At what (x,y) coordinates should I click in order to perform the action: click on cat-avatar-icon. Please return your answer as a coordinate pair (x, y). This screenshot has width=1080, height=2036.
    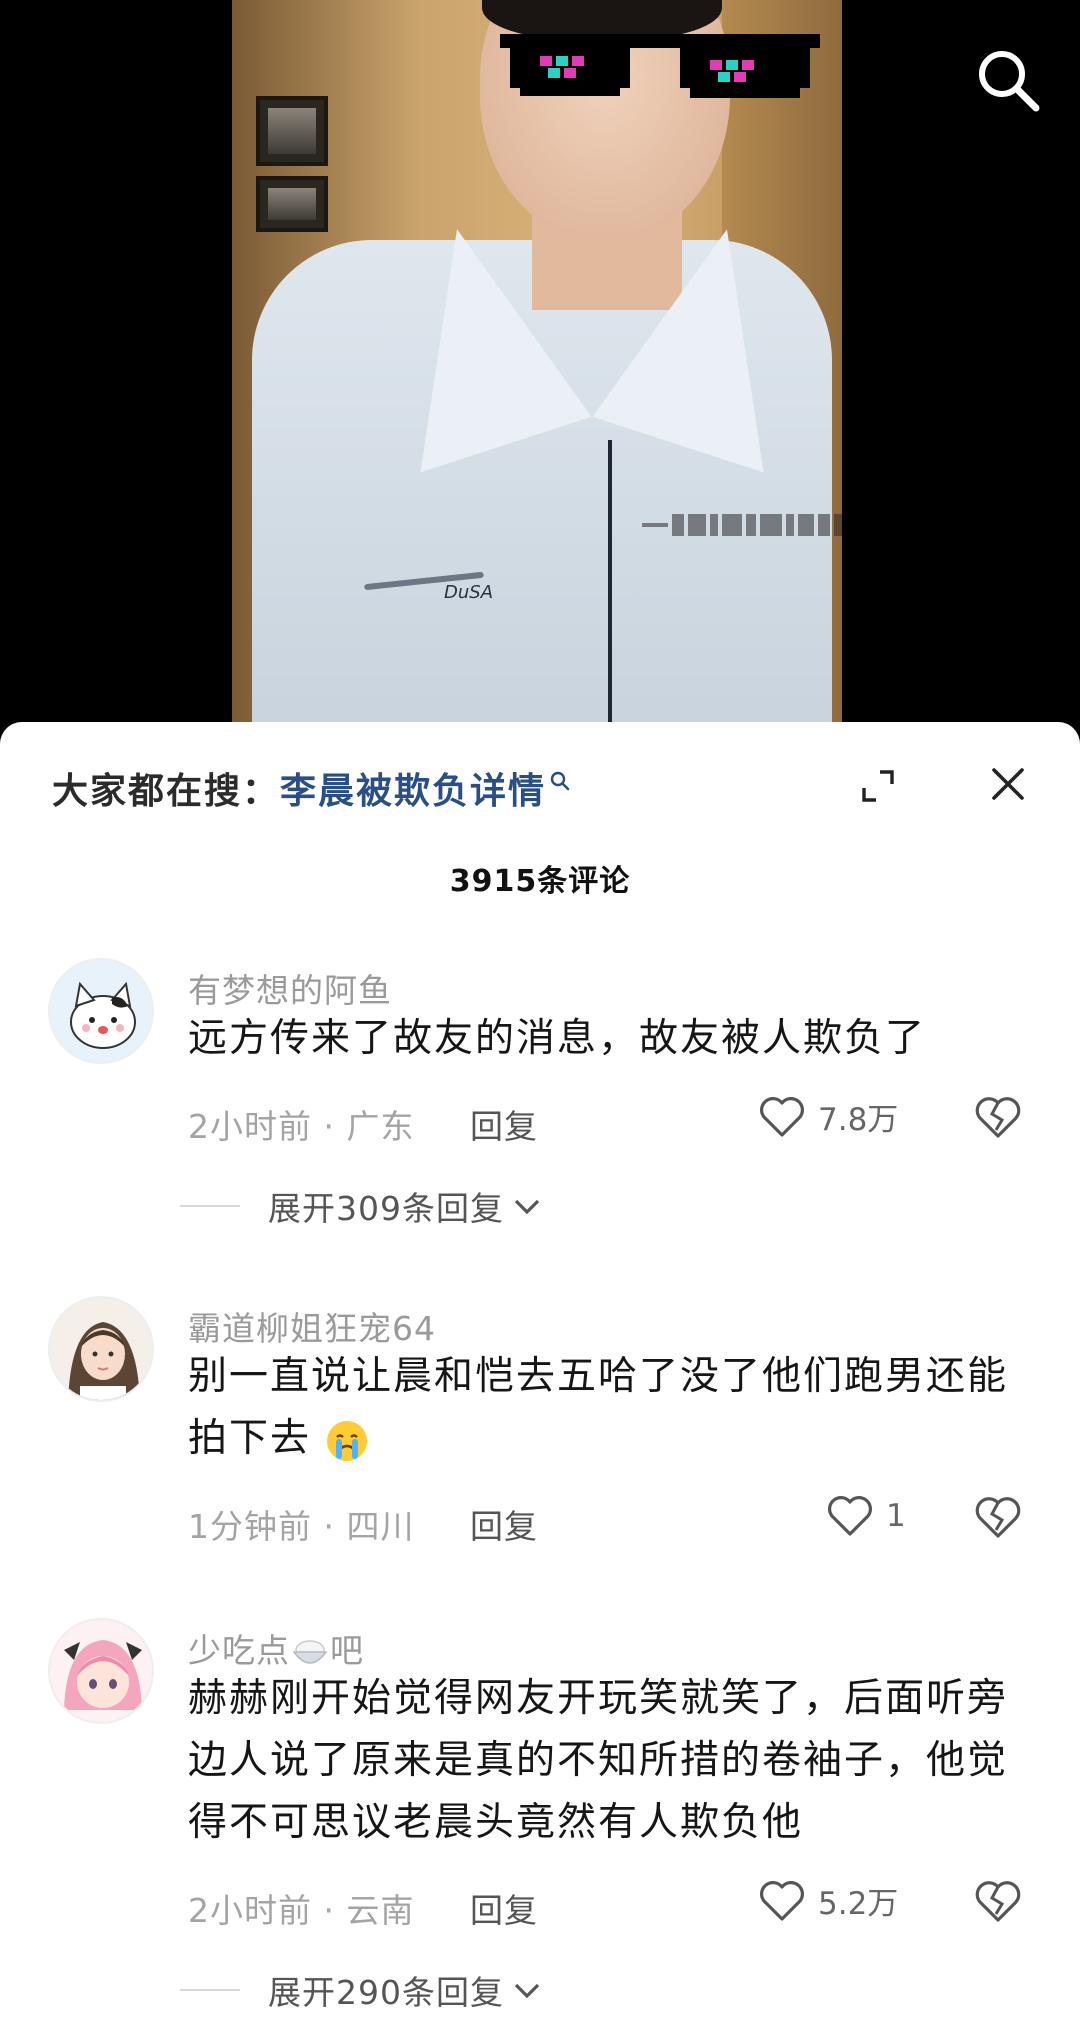
    Looking at the image, I should click on (101, 1011).